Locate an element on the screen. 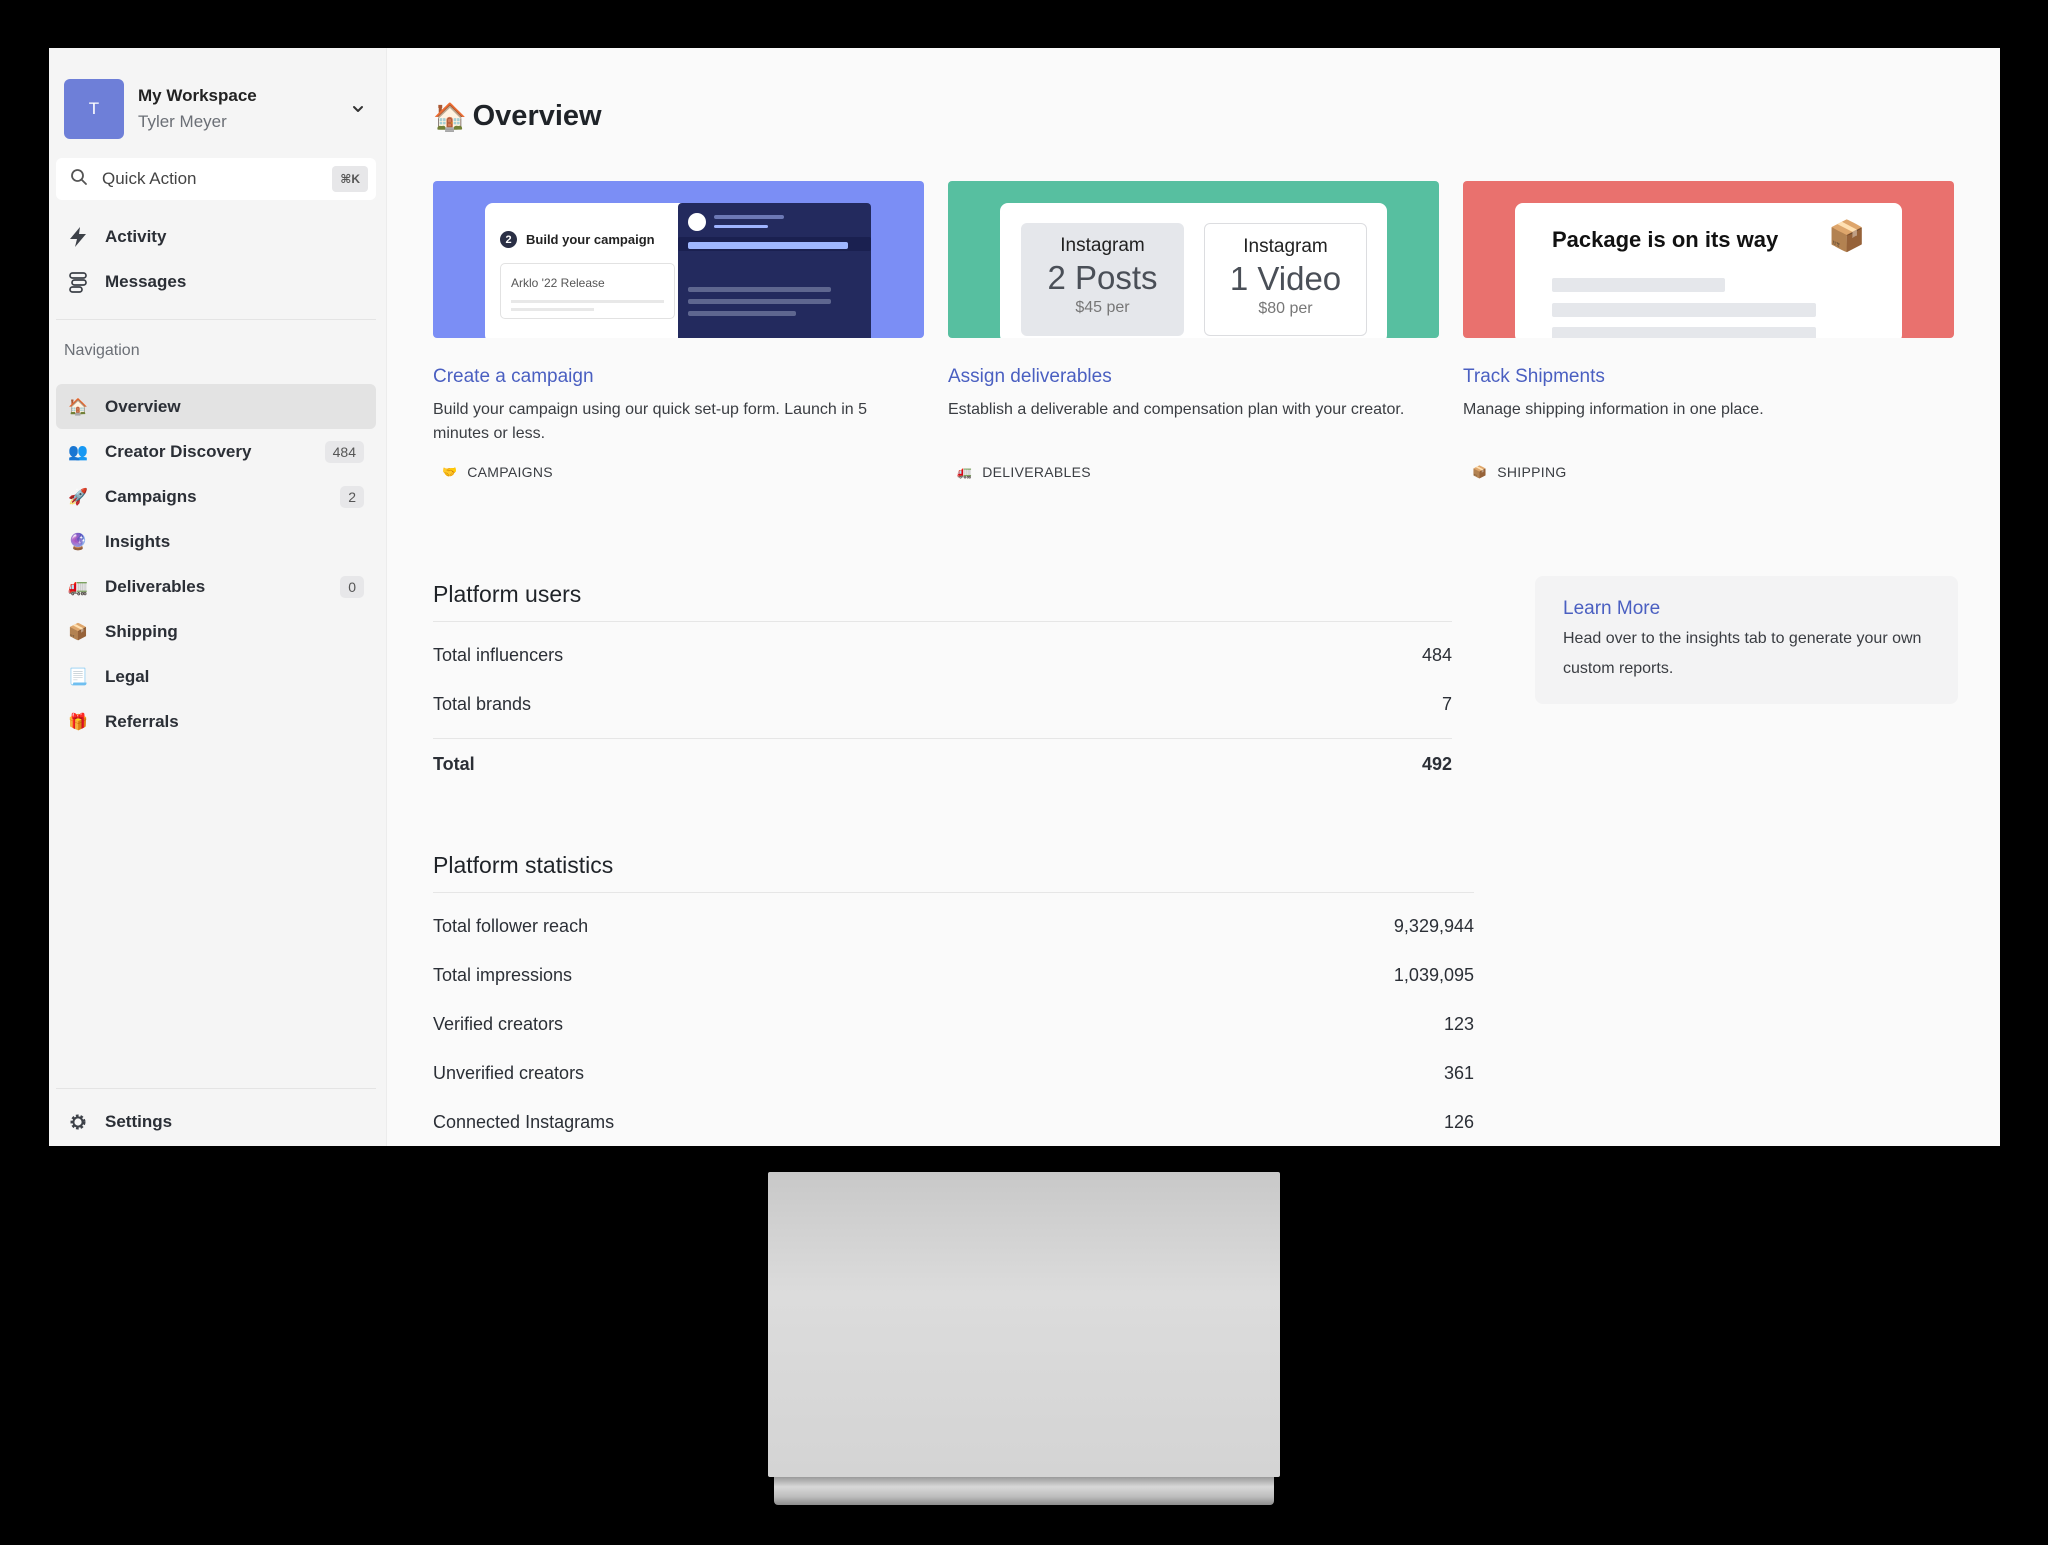  bolt-icon is located at coordinates (78, 237).